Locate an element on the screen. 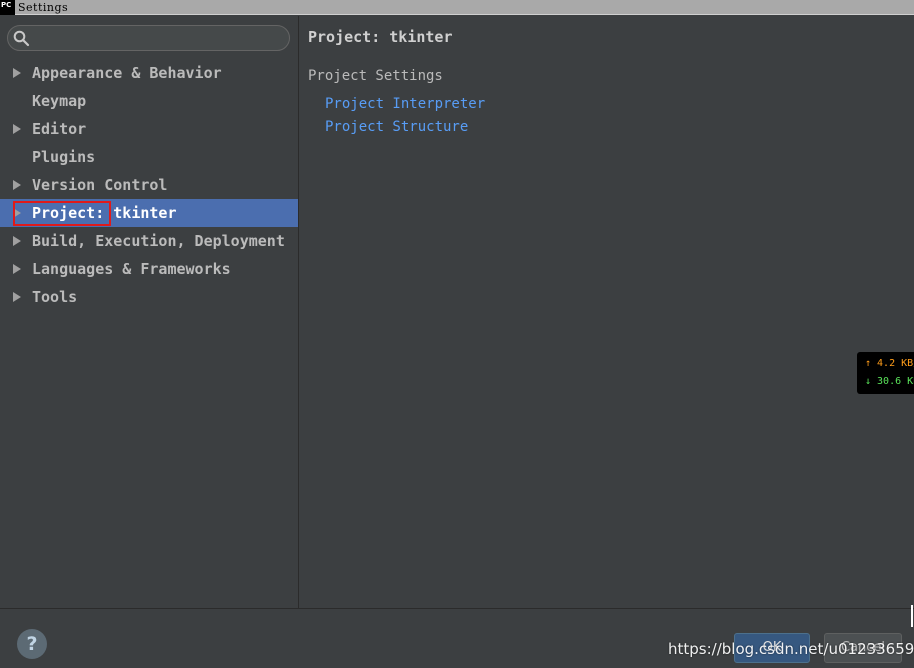 The width and height of the screenshot is (914, 668). tree-item-label: Plugins is located at coordinates (64, 157).